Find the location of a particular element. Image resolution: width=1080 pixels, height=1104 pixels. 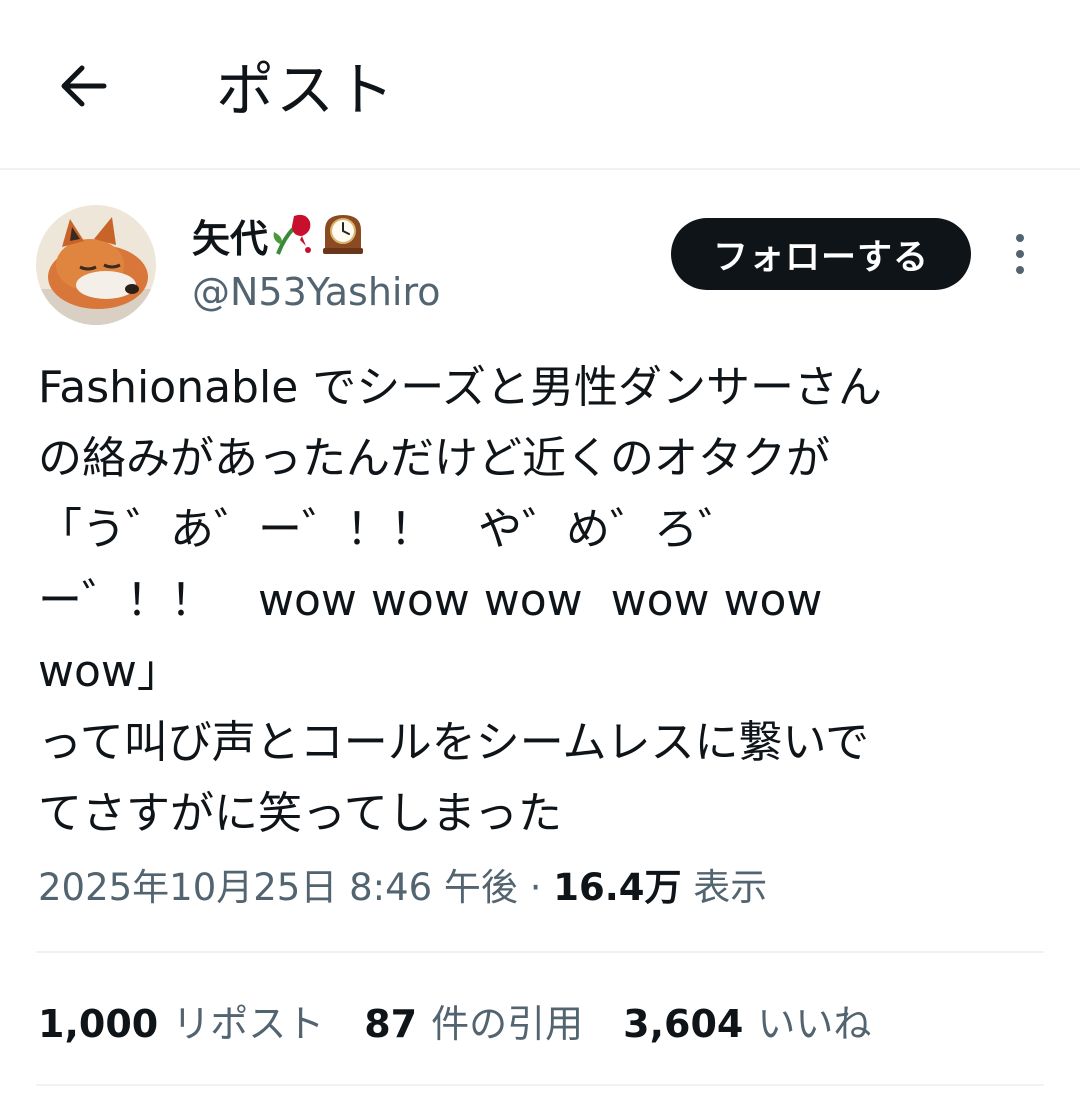

author-handle: @N53Yashiro is located at coordinates (316, 292).